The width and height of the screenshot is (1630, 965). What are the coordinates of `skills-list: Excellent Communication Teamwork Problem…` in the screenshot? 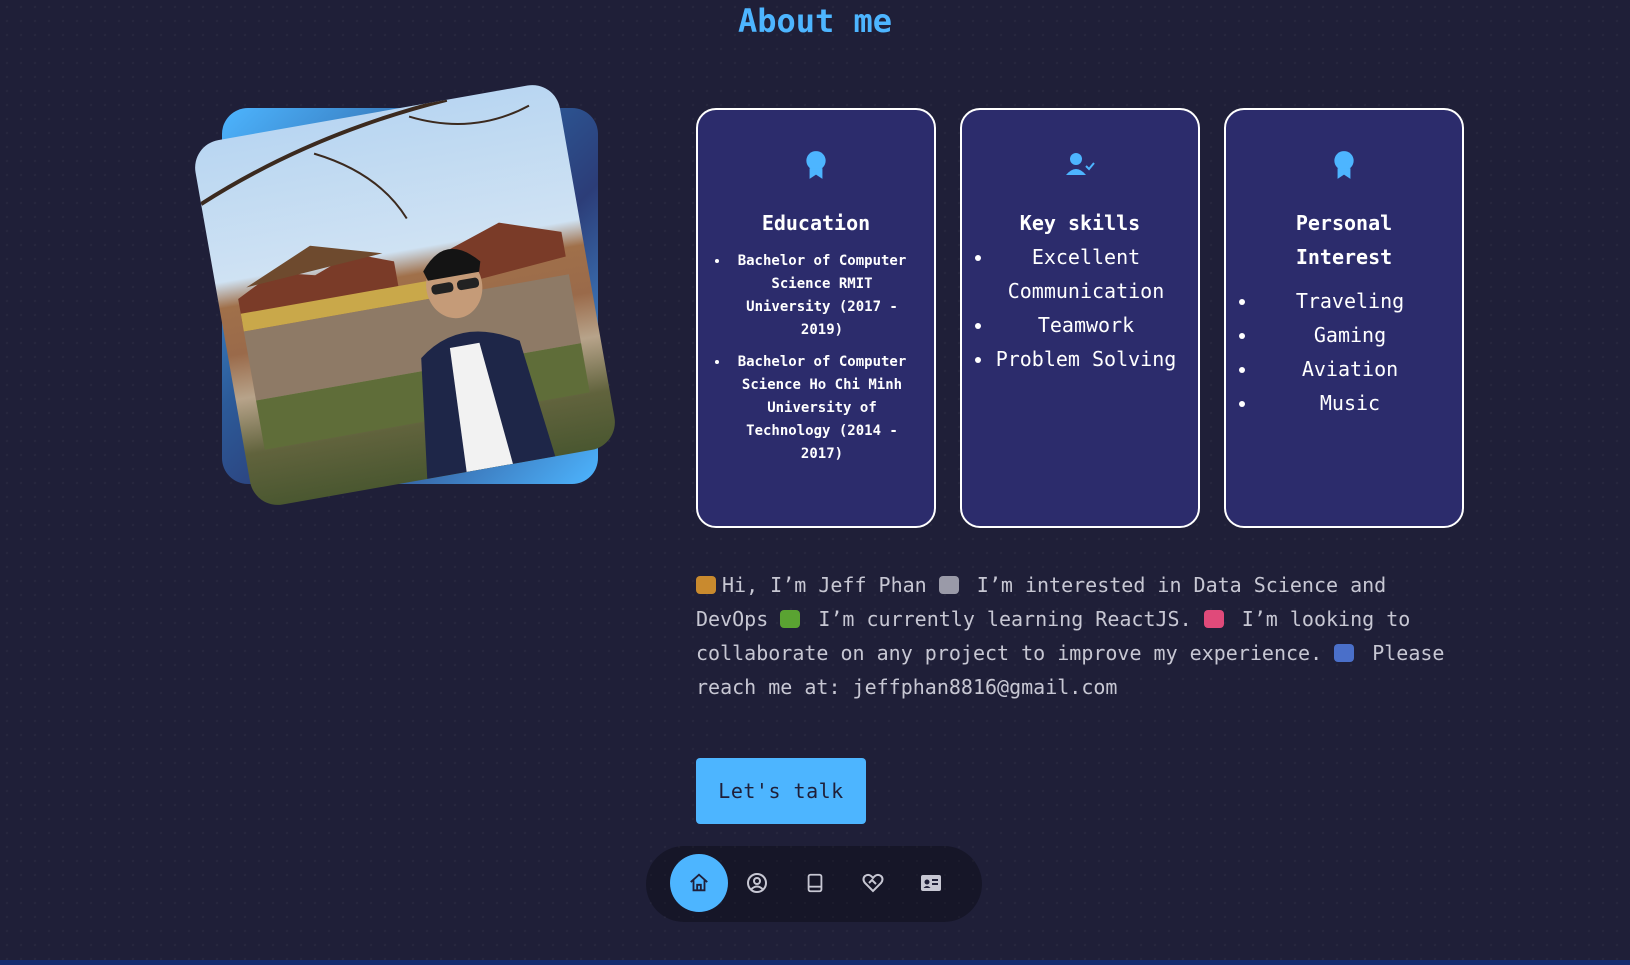 It's located at (1080, 308).